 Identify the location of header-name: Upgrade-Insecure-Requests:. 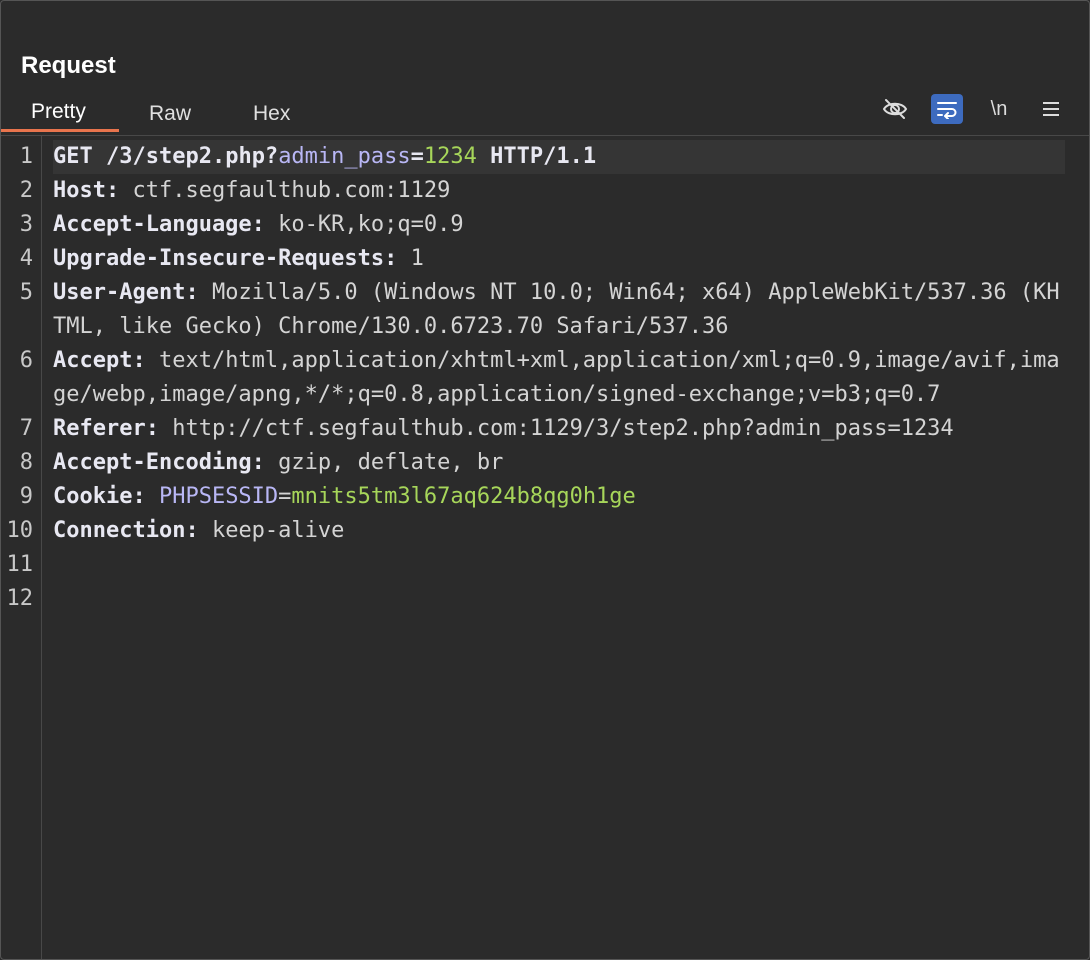
(225, 258).